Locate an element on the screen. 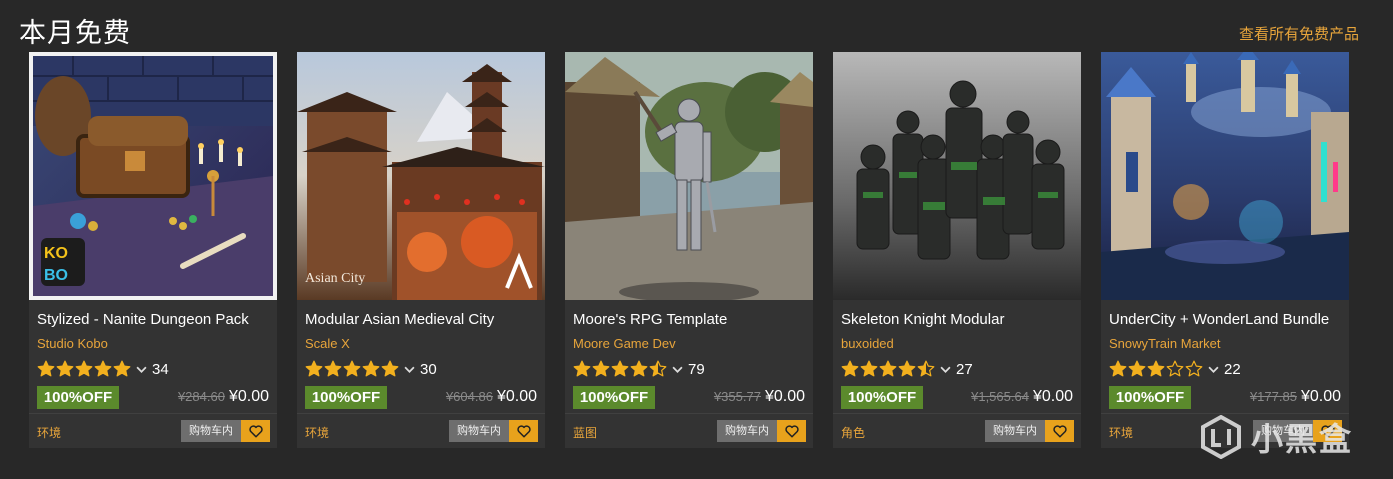  product-title: Skeleton Knight Modular is located at coordinates (922, 319).